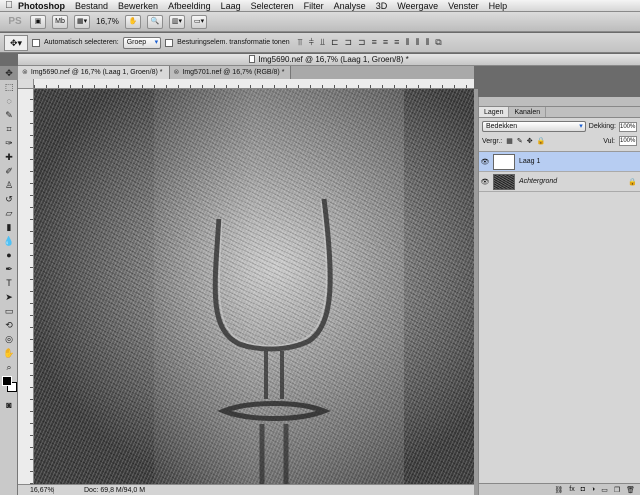  What do you see at coordinates (176, 21) in the screenshot?
I see `arrange-documents-button: ▥▾` at bounding box center [176, 21].